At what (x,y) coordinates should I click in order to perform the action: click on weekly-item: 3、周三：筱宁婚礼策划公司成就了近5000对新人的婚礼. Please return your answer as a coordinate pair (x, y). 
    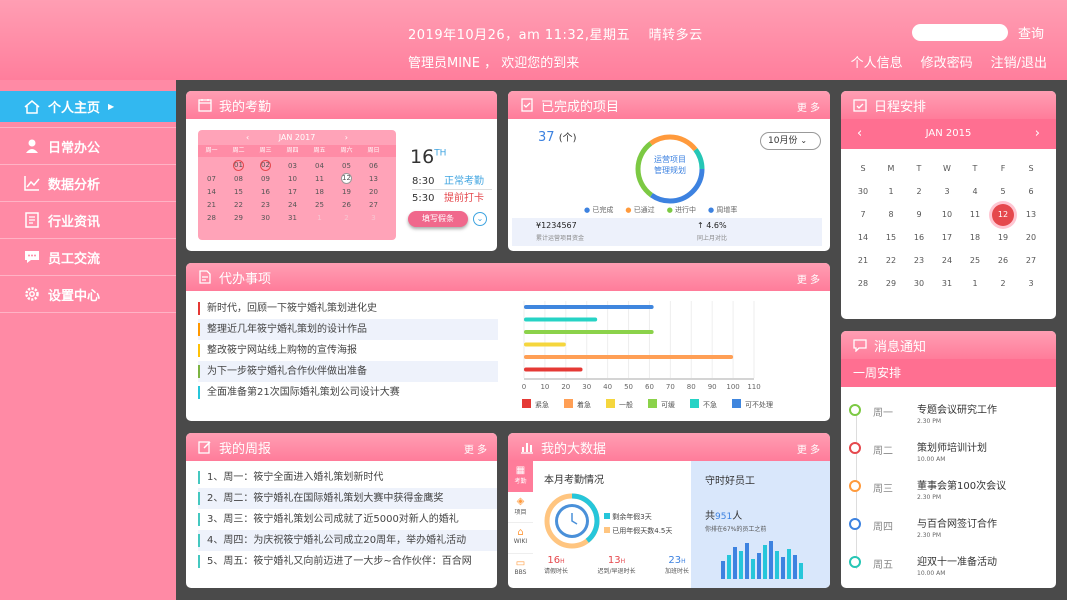
    Looking at the image, I should click on (347, 519).